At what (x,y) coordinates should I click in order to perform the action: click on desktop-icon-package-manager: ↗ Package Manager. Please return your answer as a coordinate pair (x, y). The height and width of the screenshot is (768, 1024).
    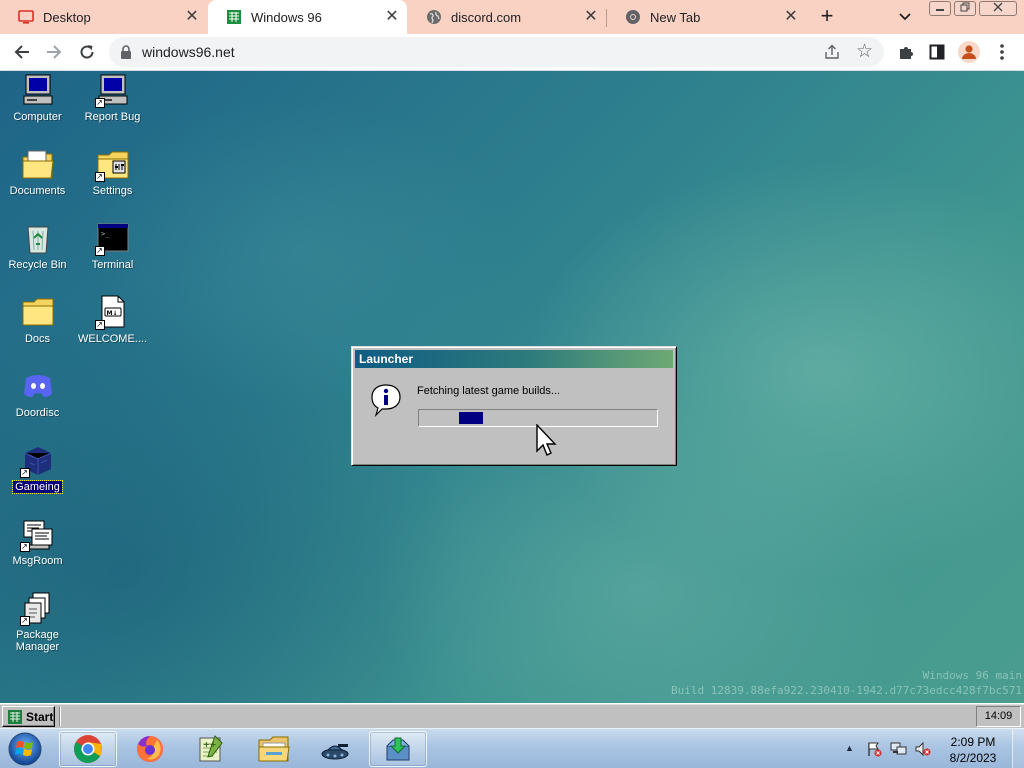
    Looking at the image, I should click on (37, 622).